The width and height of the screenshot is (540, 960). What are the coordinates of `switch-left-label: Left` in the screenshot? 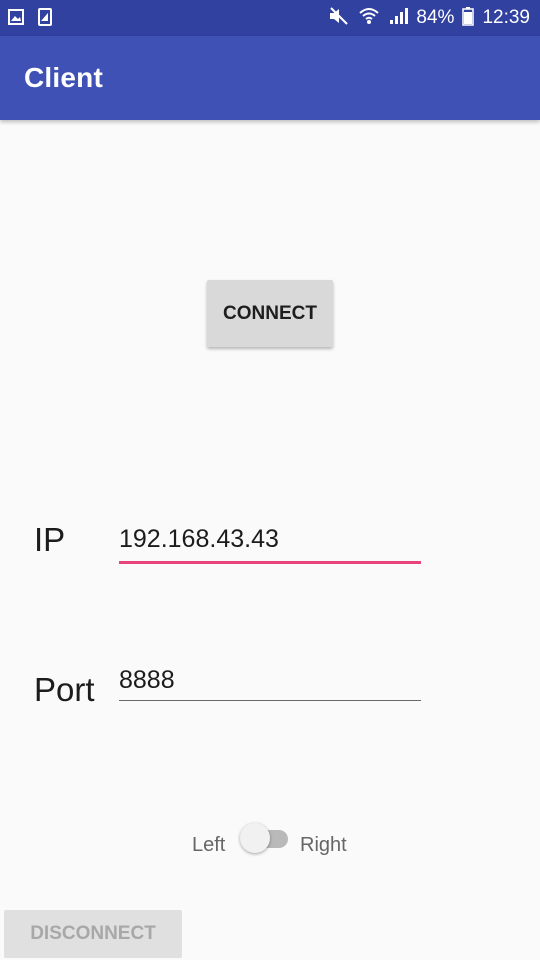 It's located at (209, 845).